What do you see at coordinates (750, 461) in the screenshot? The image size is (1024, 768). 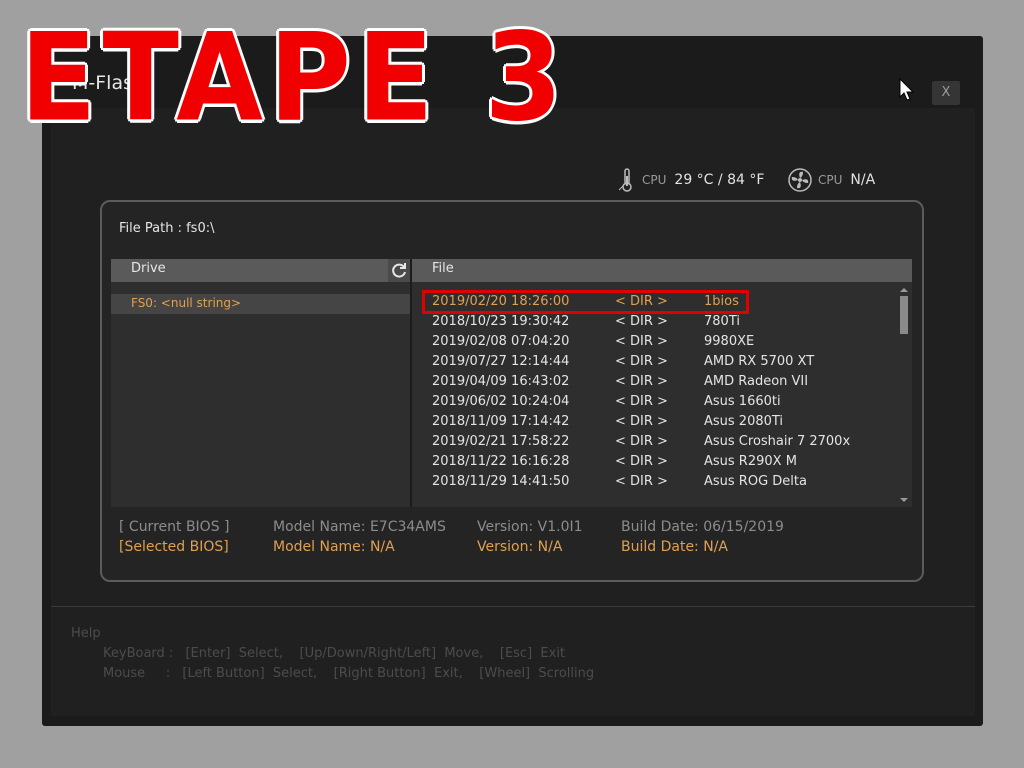 I see `file-name: Asus R290X M` at bounding box center [750, 461].